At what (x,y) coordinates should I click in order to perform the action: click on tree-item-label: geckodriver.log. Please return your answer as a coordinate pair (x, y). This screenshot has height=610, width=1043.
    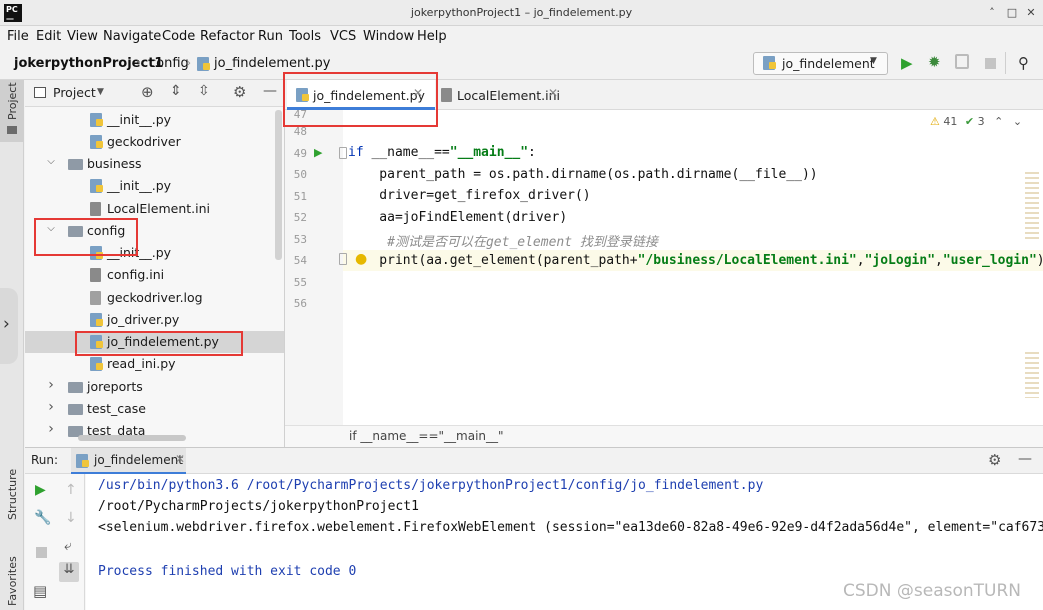
    Looking at the image, I should click on (155, 297).